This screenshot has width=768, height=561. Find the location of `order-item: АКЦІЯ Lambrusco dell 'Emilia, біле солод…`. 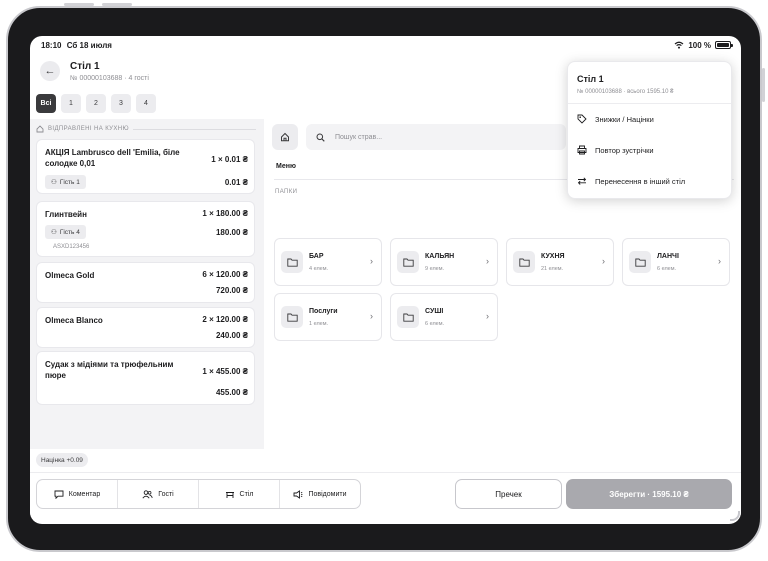

order-item: АКЦІЯ Lambrusco dell 'Emilia, біле солод… is located at coordinates (145, 166).